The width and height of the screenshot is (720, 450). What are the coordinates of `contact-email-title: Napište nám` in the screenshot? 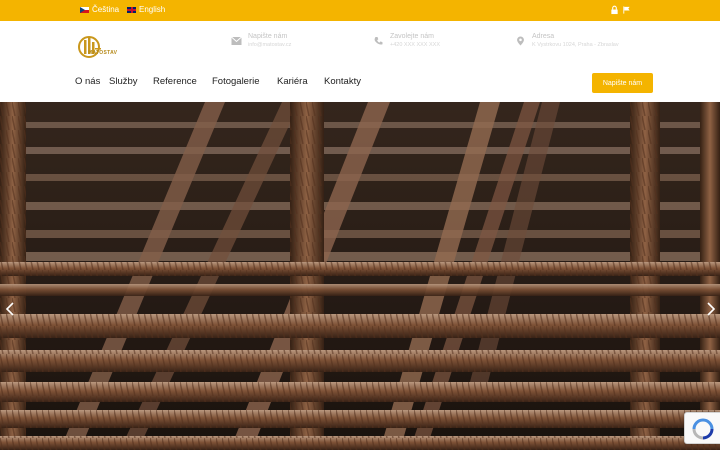 It's located at (268, 36).